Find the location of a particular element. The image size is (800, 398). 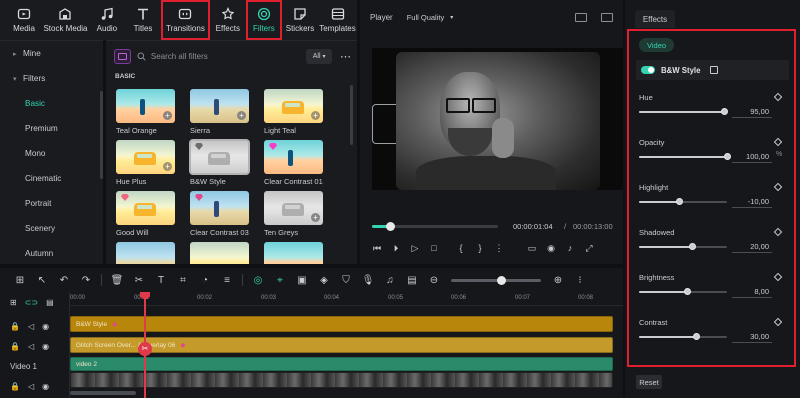

filter-card: + Hue Plus is located at coordinates (145, 163).